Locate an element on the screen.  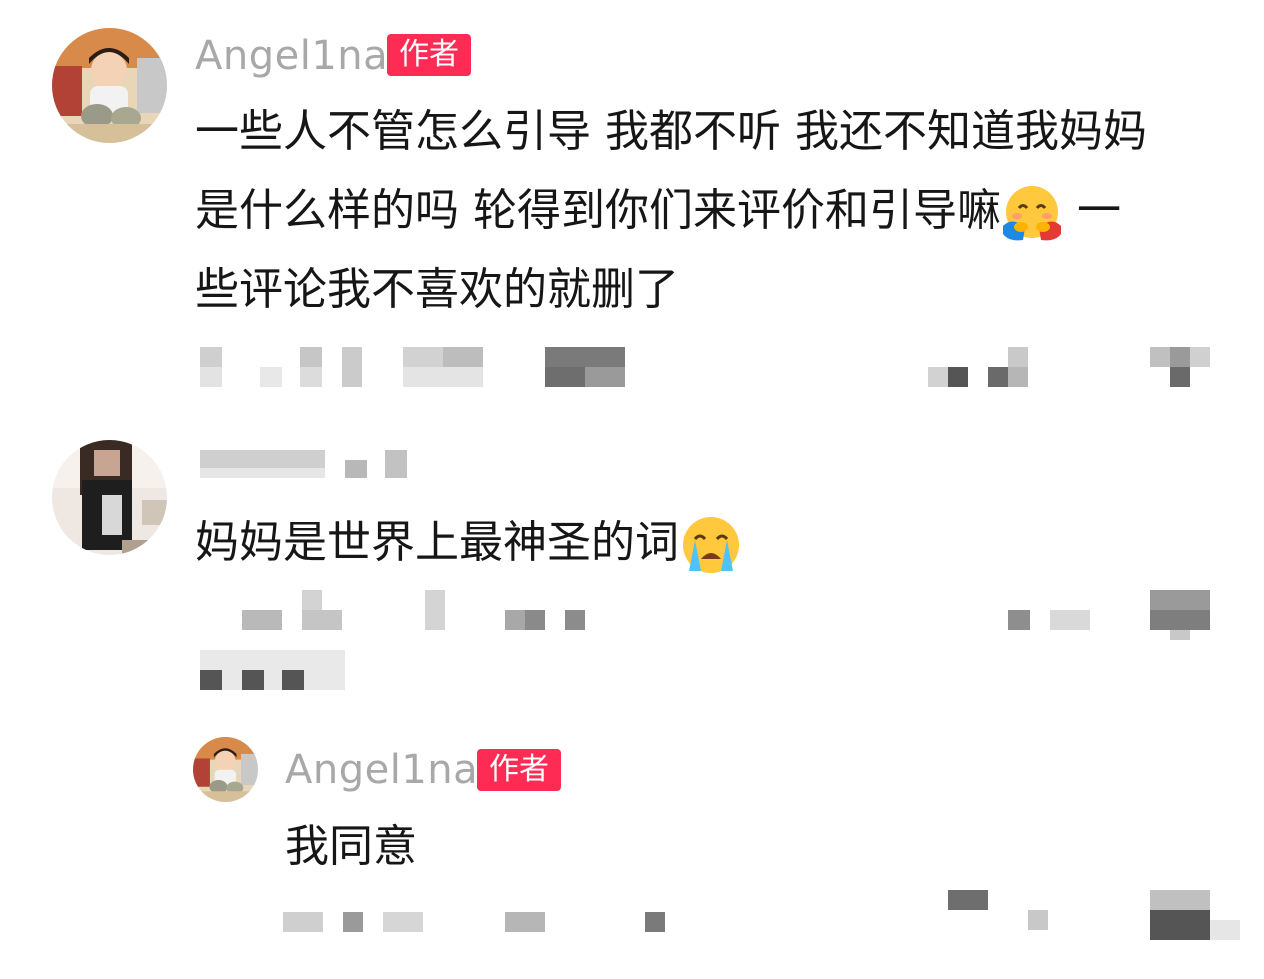
comment-text-line-2: 是什么样的吗 轮得到你们来评价和引导嘛 一 is located at coordinates (658, 210).